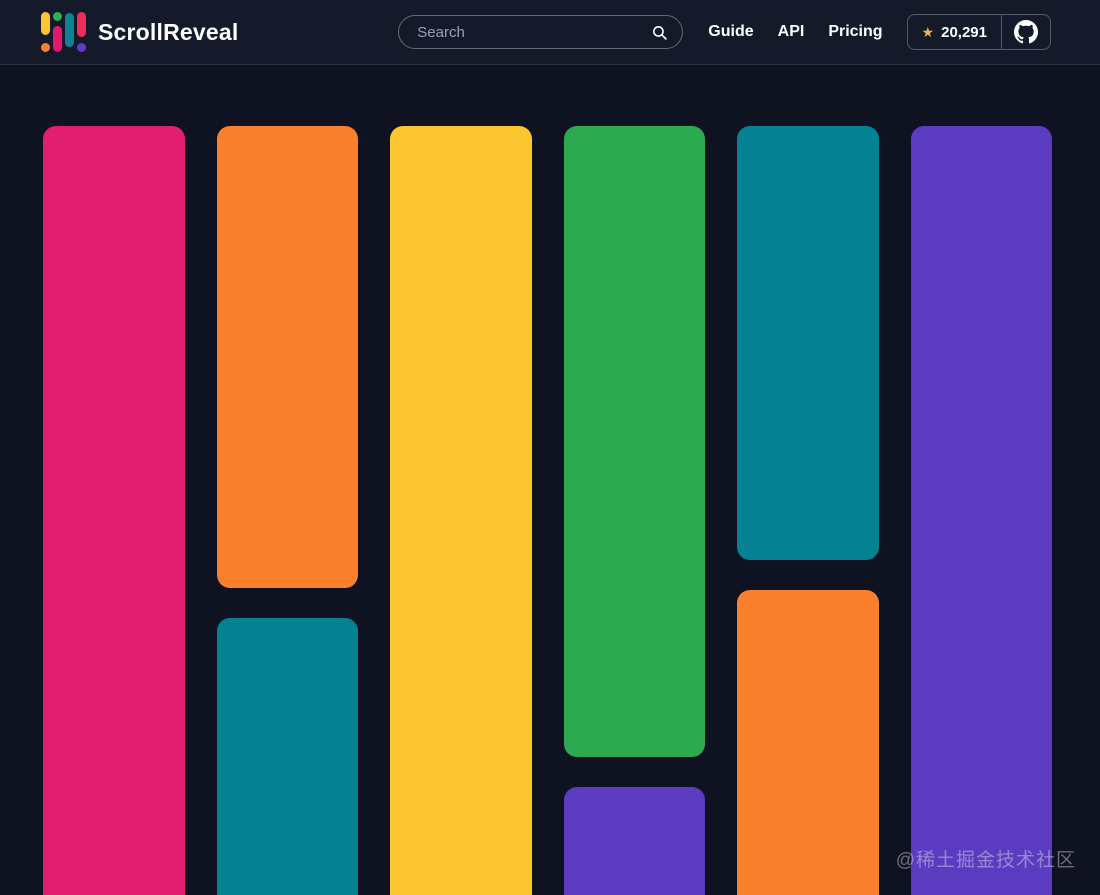 The height and width of the screenshot is (895, 1100). I want to click on main-nav: Guide API Pricing, so click(795, 32).